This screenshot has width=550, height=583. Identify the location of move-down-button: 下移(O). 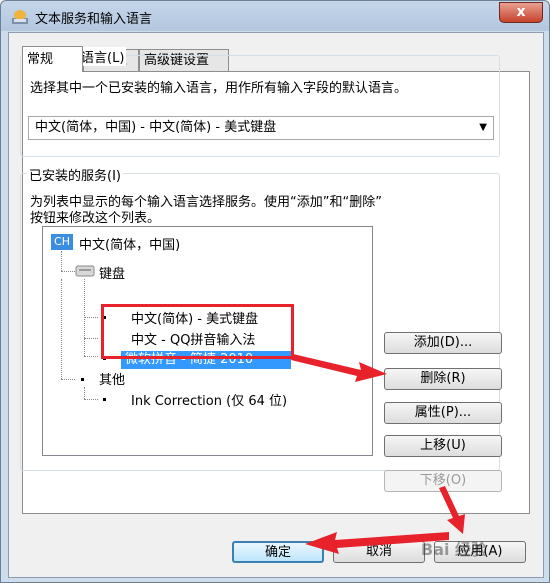
(443, 481).